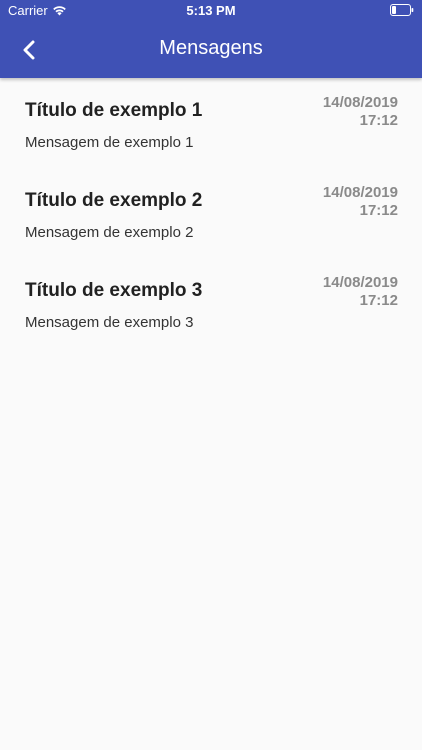 This screenshot has height=750, width=422. I want to click on app-header: Carrier 5:13 PM Mensagens, so click(211, 39).